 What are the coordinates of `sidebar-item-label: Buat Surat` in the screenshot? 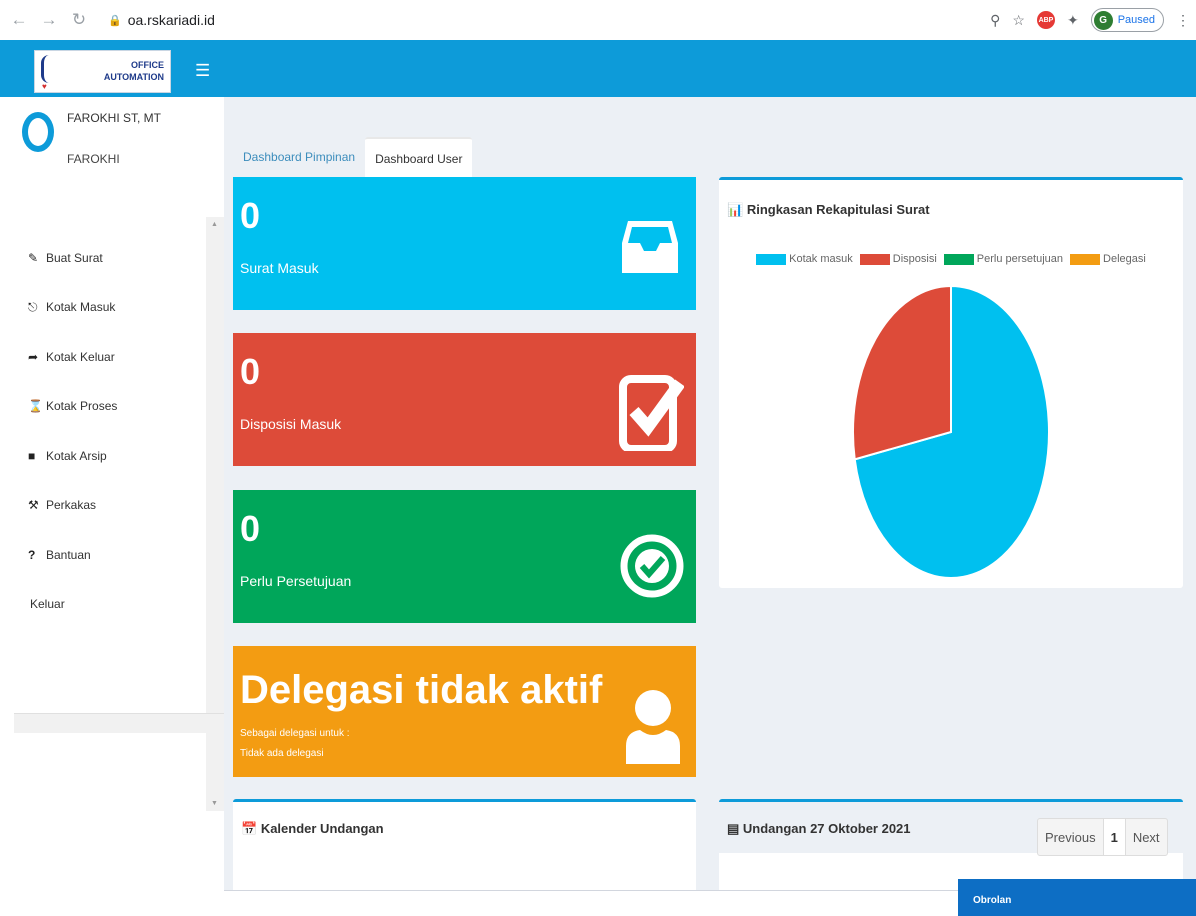 It's located at (74, 257).